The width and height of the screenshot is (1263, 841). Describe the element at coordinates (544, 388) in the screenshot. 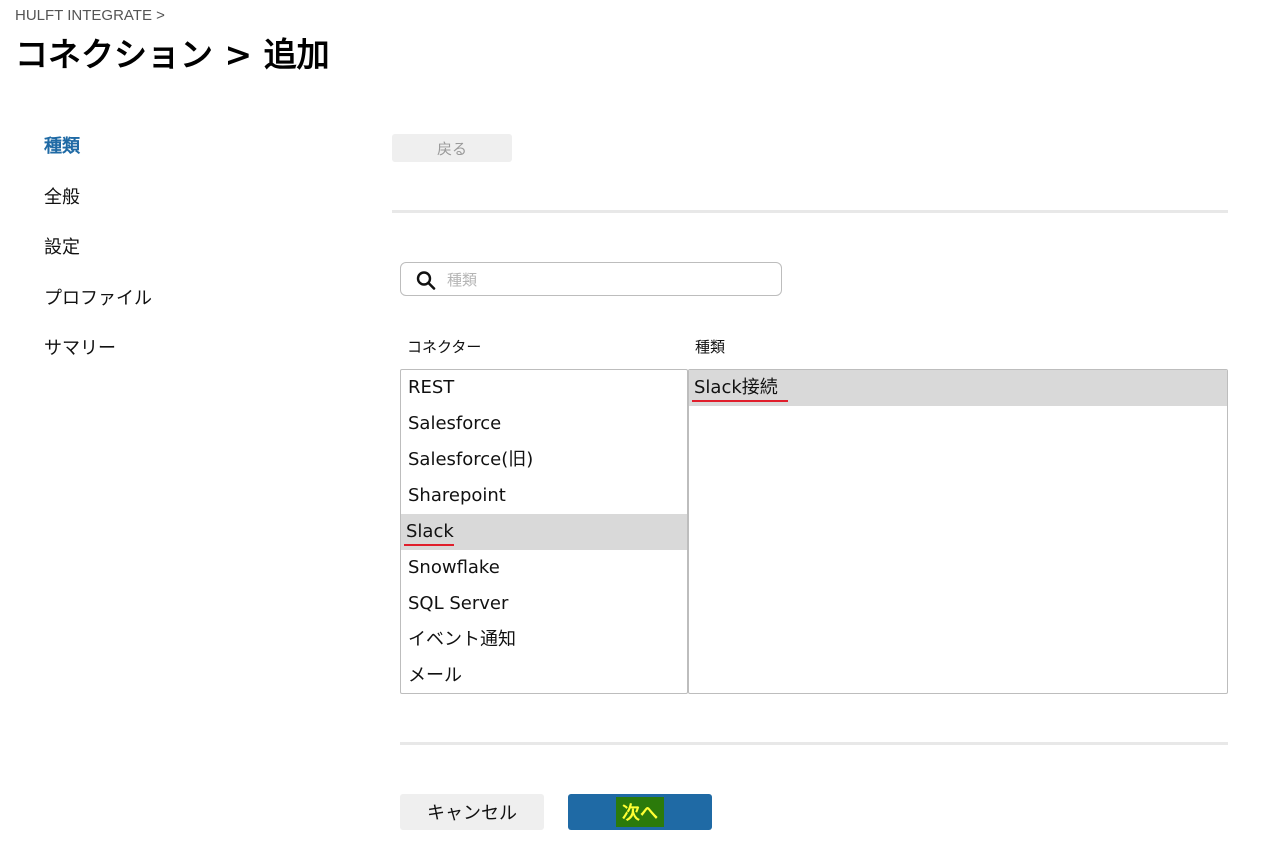

I see `connector-item-rest: REST` at that location.